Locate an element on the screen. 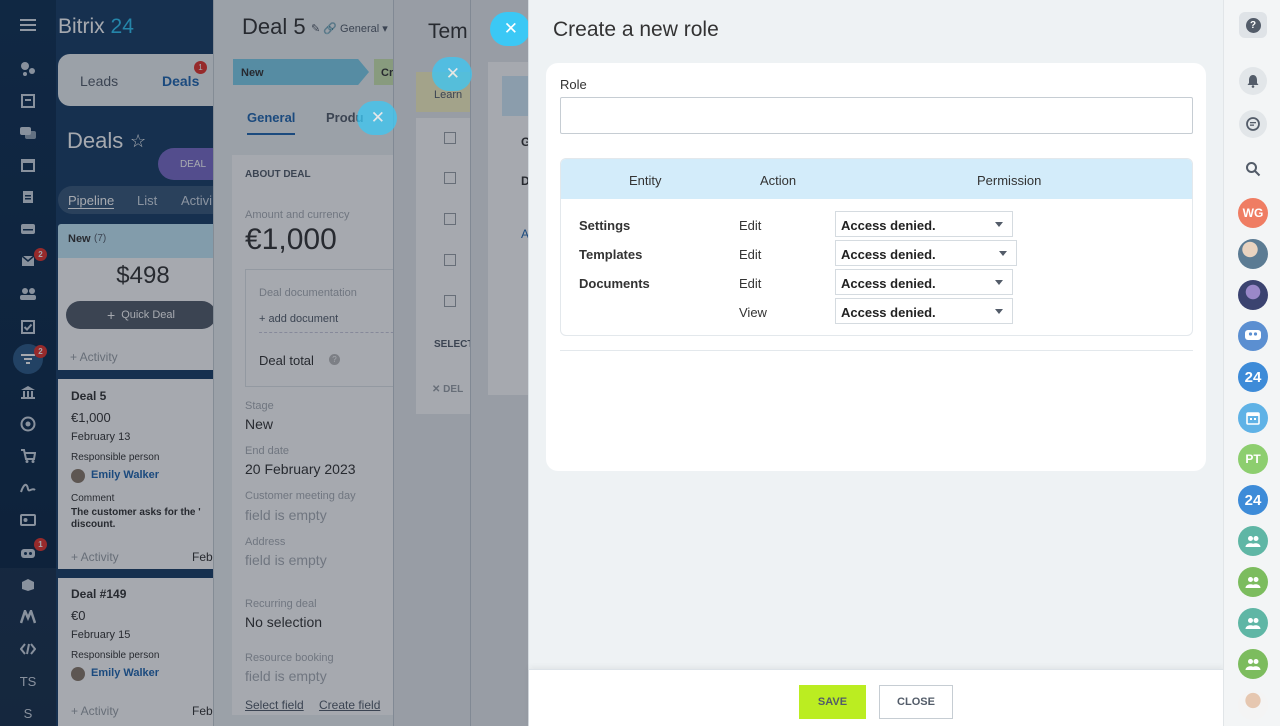  bell-icon is located at coordinates (1253, 81).